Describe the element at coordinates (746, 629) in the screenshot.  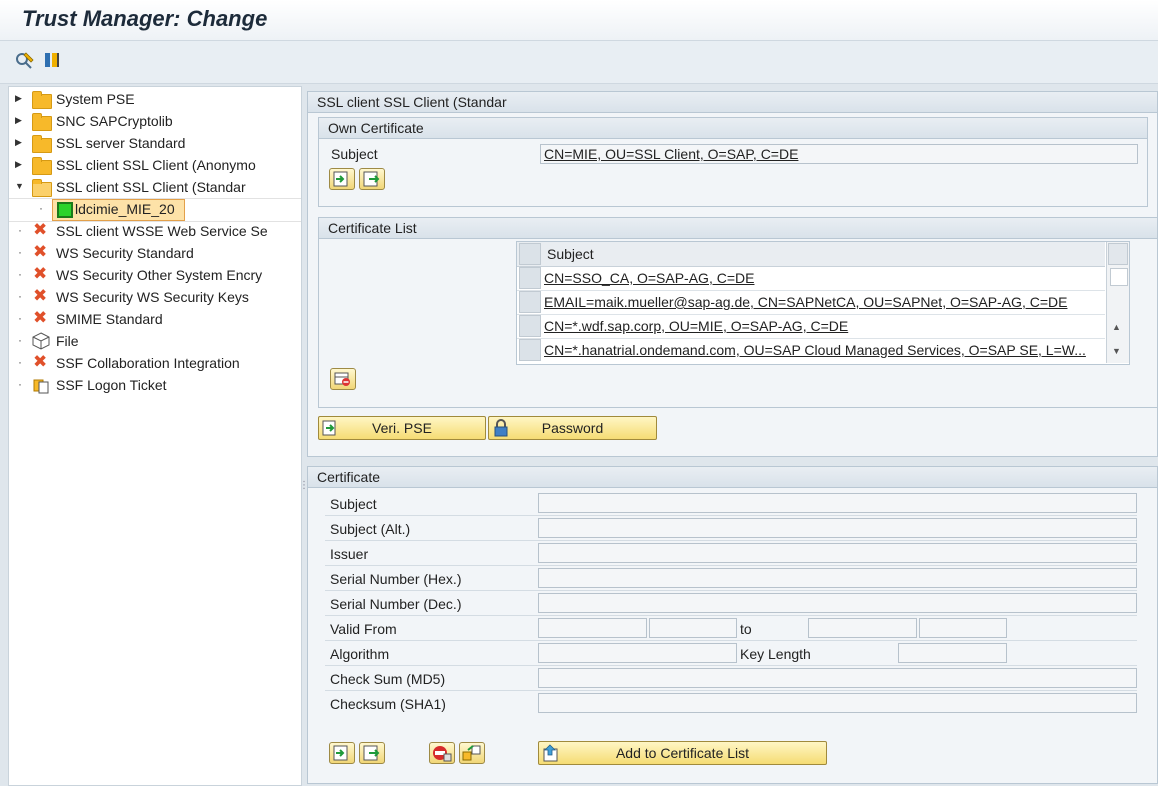
I see `to-label: to` at that location.